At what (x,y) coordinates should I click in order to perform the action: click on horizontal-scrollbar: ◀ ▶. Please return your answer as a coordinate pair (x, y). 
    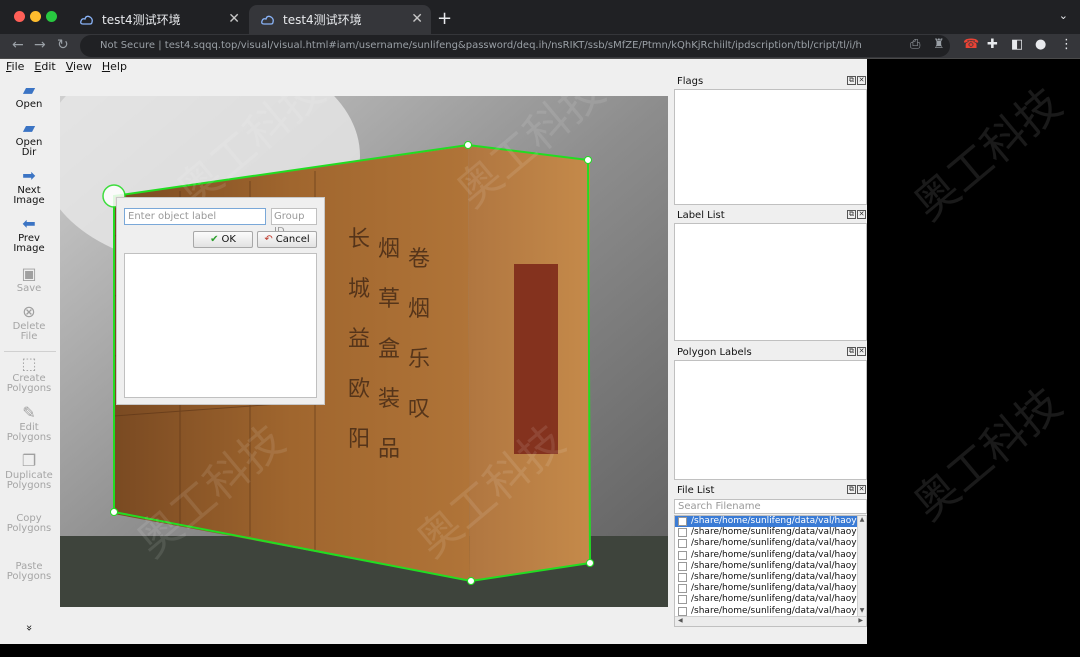
    Looking at the image, I should click on (770, 621).